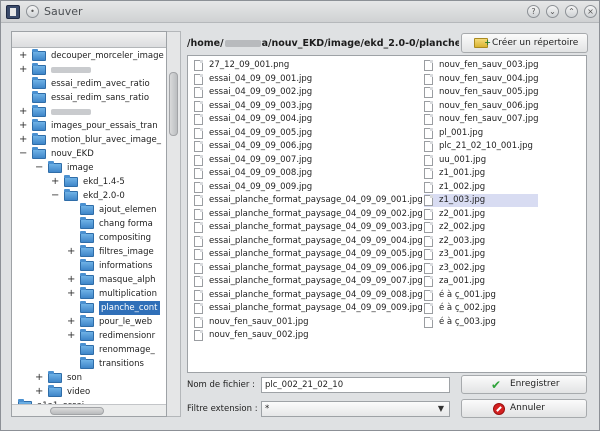  What do you see at coordinates (481, 322) in the screenshot?
I see `file-item: é à ç_003.jpg` at bounding box center [481, 322].